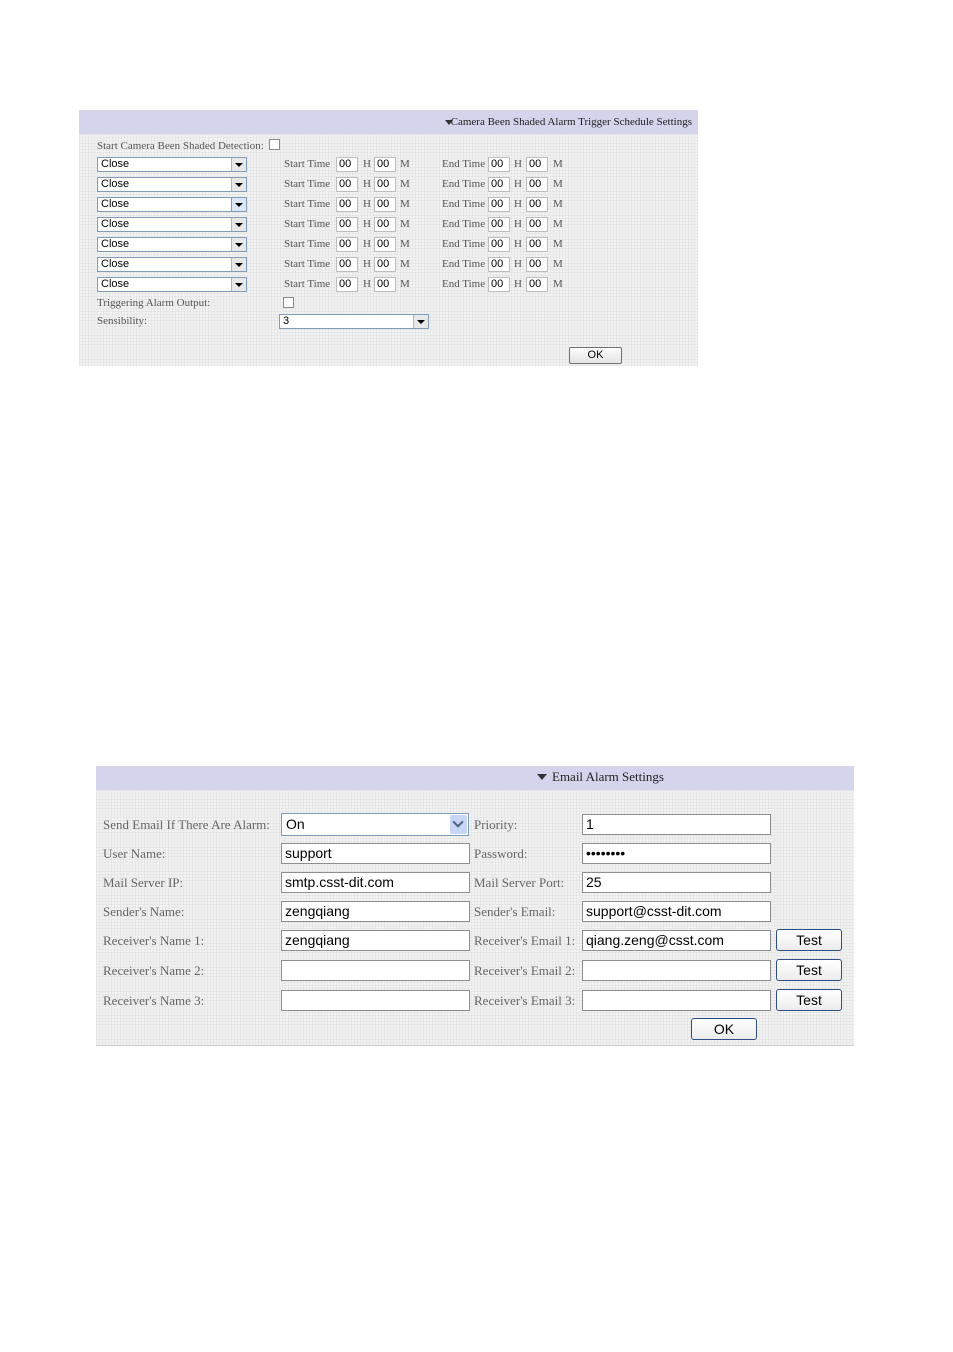 The width and height of the screenshot is (953, 1352). What do you see at coordinates (274, 144) in the screenshot?
I see `start-detection-checkbox` at bounding box center [274, 144].